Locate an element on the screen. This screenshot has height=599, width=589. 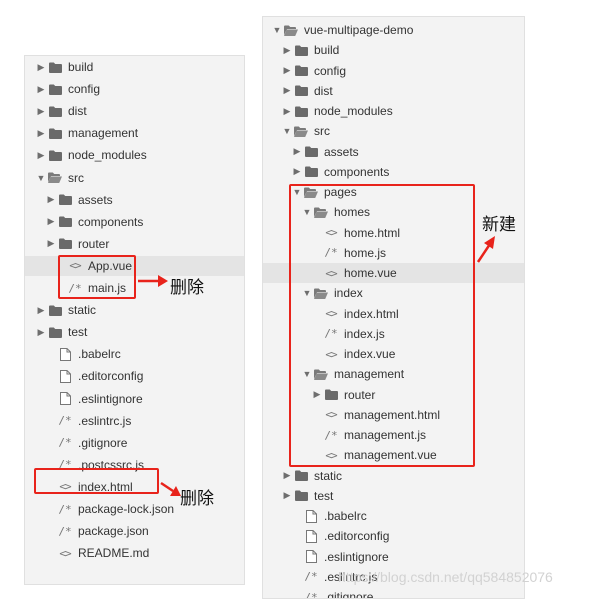
file-row-index-js: /*index.js is located at coordinates (393, 334).